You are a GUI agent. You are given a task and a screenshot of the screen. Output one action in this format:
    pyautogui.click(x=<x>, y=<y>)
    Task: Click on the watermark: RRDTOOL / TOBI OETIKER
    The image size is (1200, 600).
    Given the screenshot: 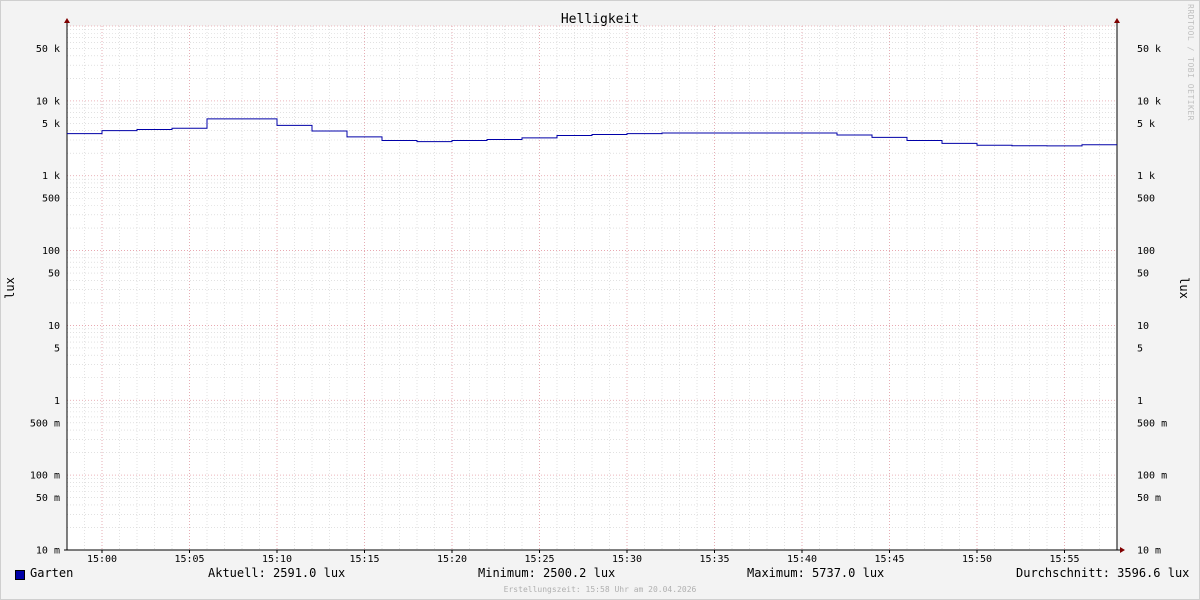 What is the action you would take?
    pyautogui.click(x=1190, y=62)
    